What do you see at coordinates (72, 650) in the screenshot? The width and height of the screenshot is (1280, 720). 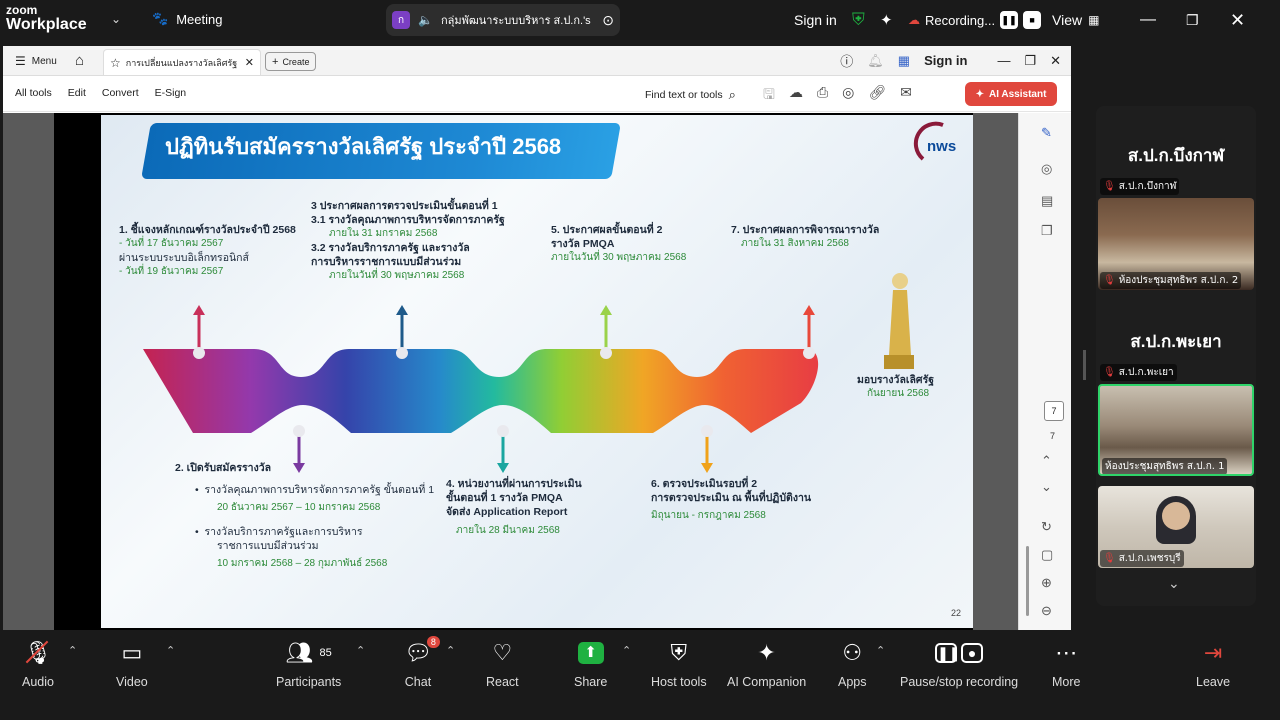 I see `audio-options-caret: ⌃` at bounding box center [72, 650].